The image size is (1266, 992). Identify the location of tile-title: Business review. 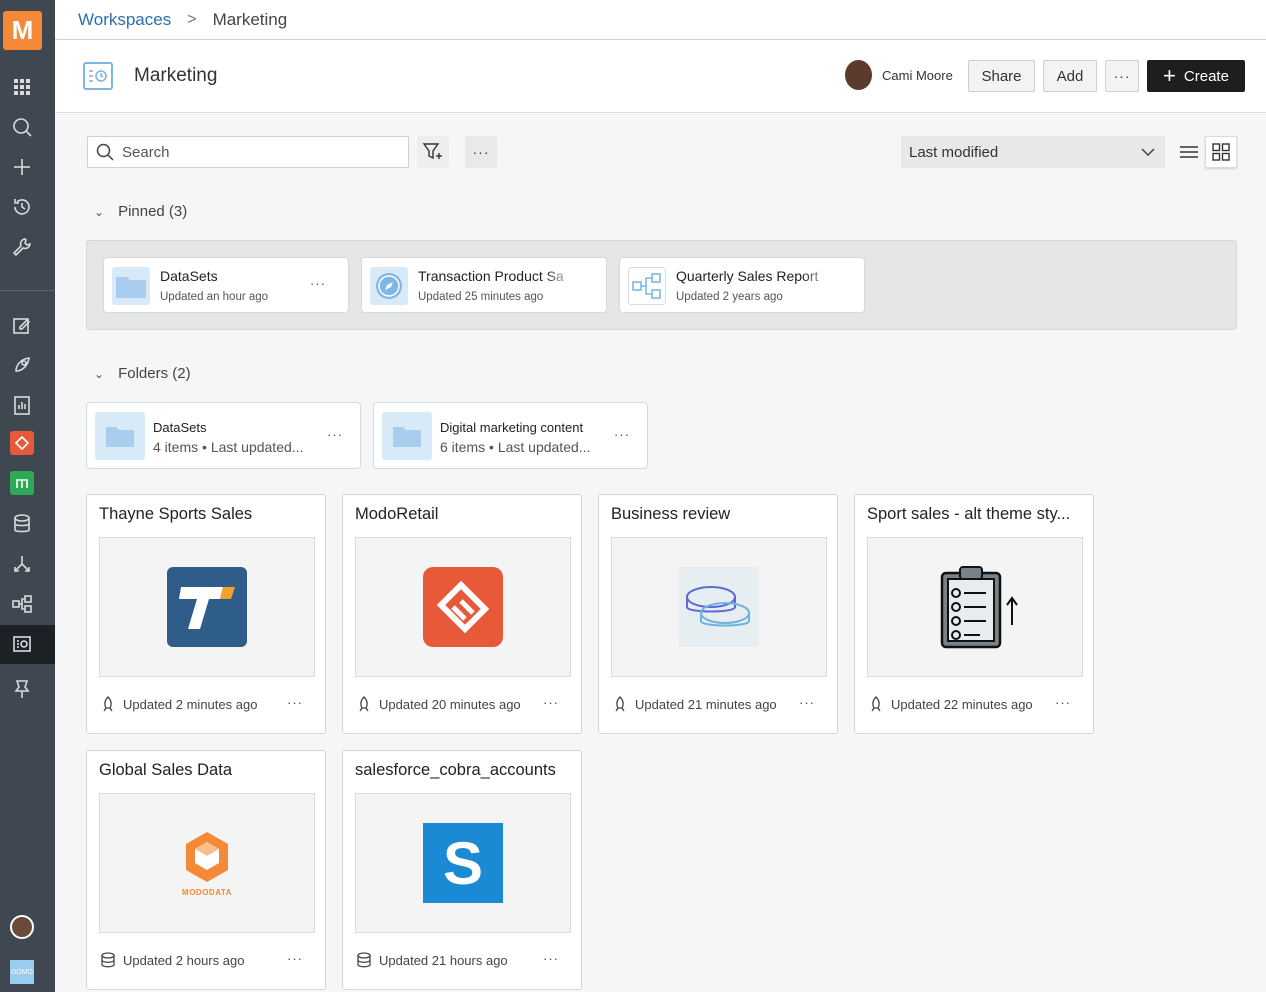
(671, 514).